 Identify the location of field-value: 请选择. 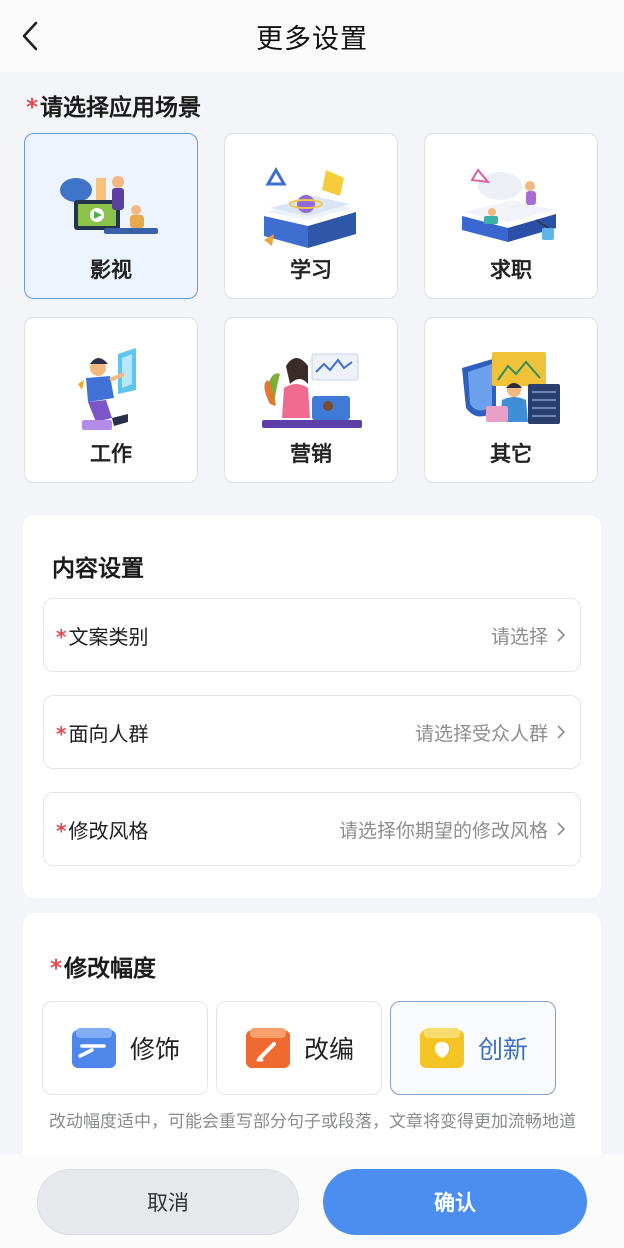
(528, 635).